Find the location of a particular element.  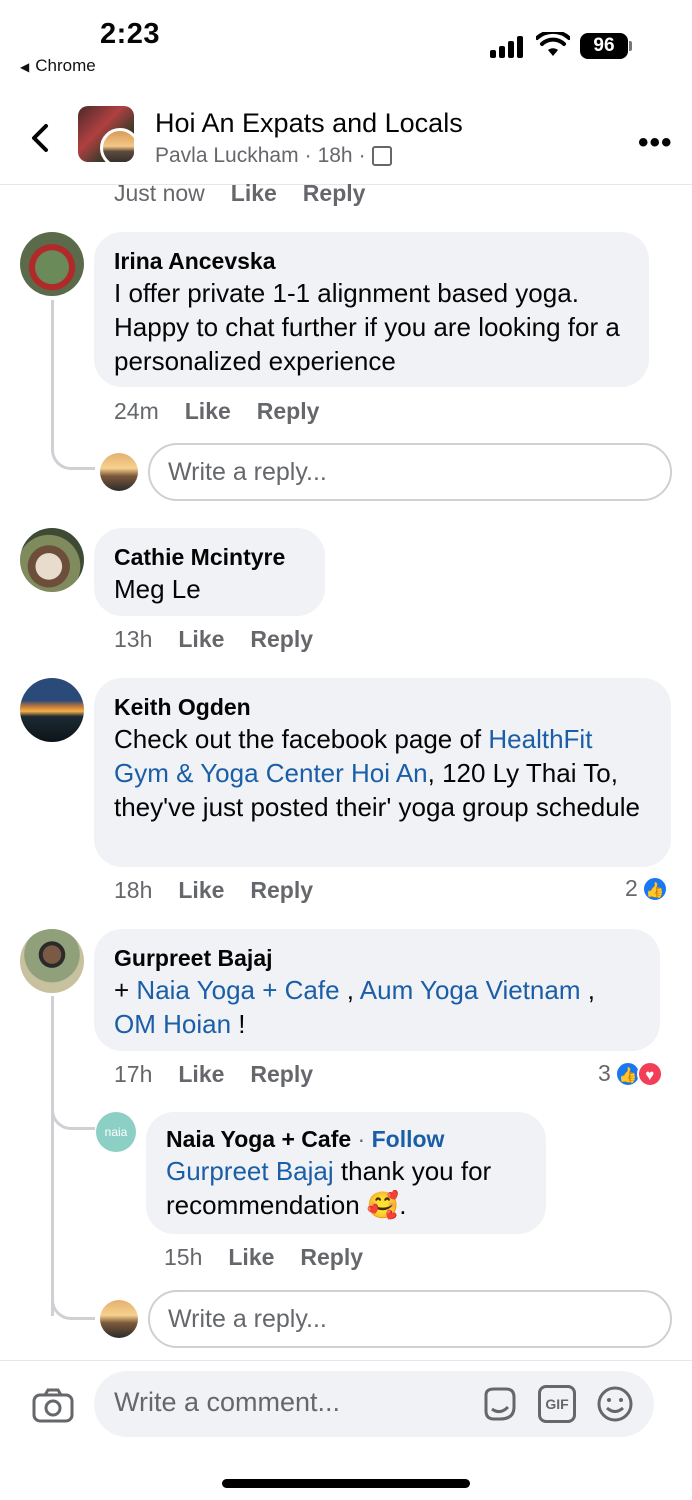

reaction-summary: 3 👍 ♥ is located at coordinates (630, 1073).